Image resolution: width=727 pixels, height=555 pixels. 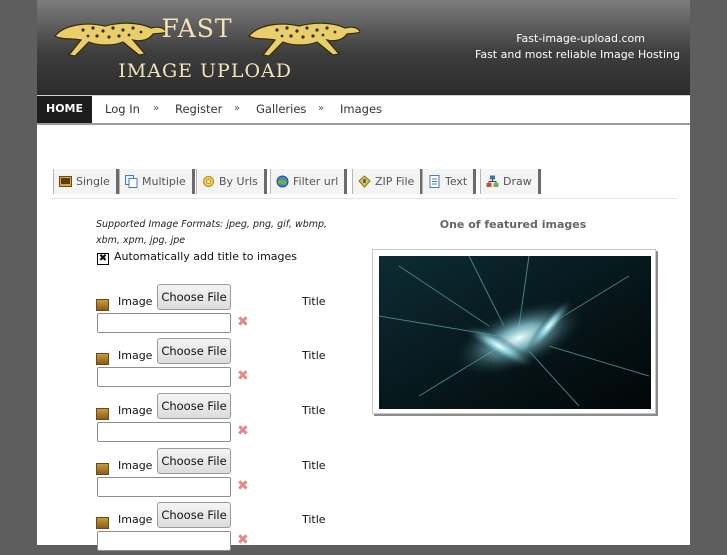 What do you see at coordinates (580, 38) in the screenshot?
I see `site-domain: Fast-image-upload.com` at bounding box center [580, 38].